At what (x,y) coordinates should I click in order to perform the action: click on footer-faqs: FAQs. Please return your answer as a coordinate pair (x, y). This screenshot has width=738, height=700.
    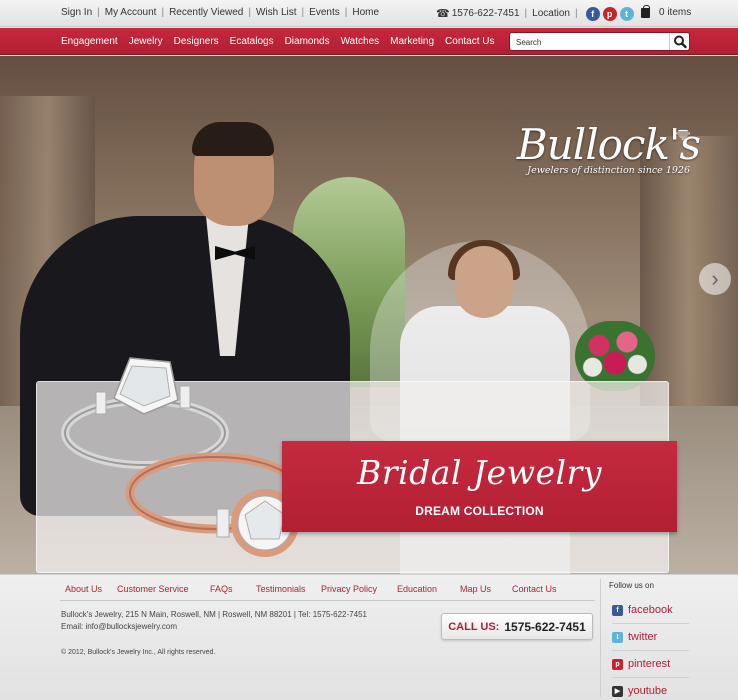
    Looking at the image, I should click on (221, 589).